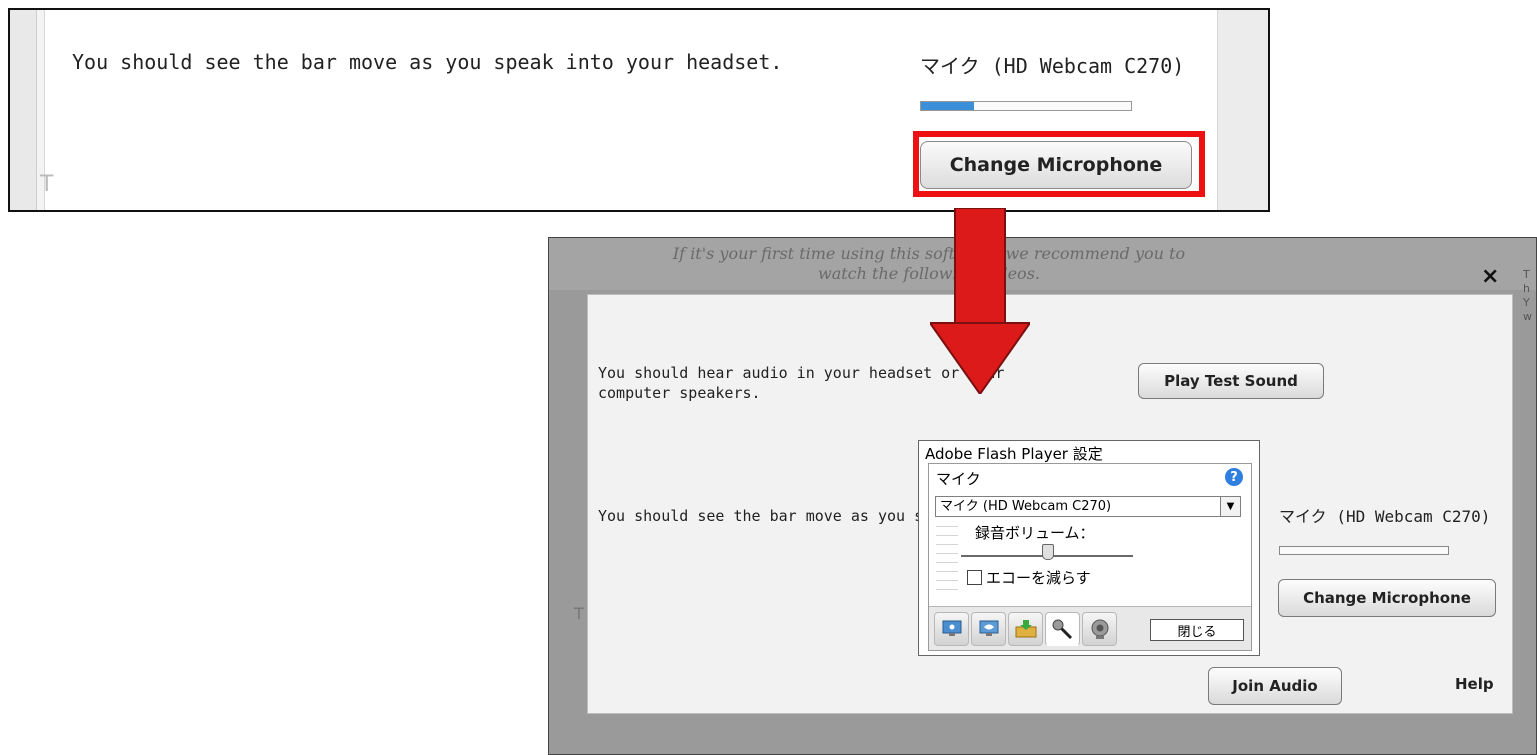  Describe the element at coordinates (1242, 110) in the screenshot. I see `right-gutter` at that location.